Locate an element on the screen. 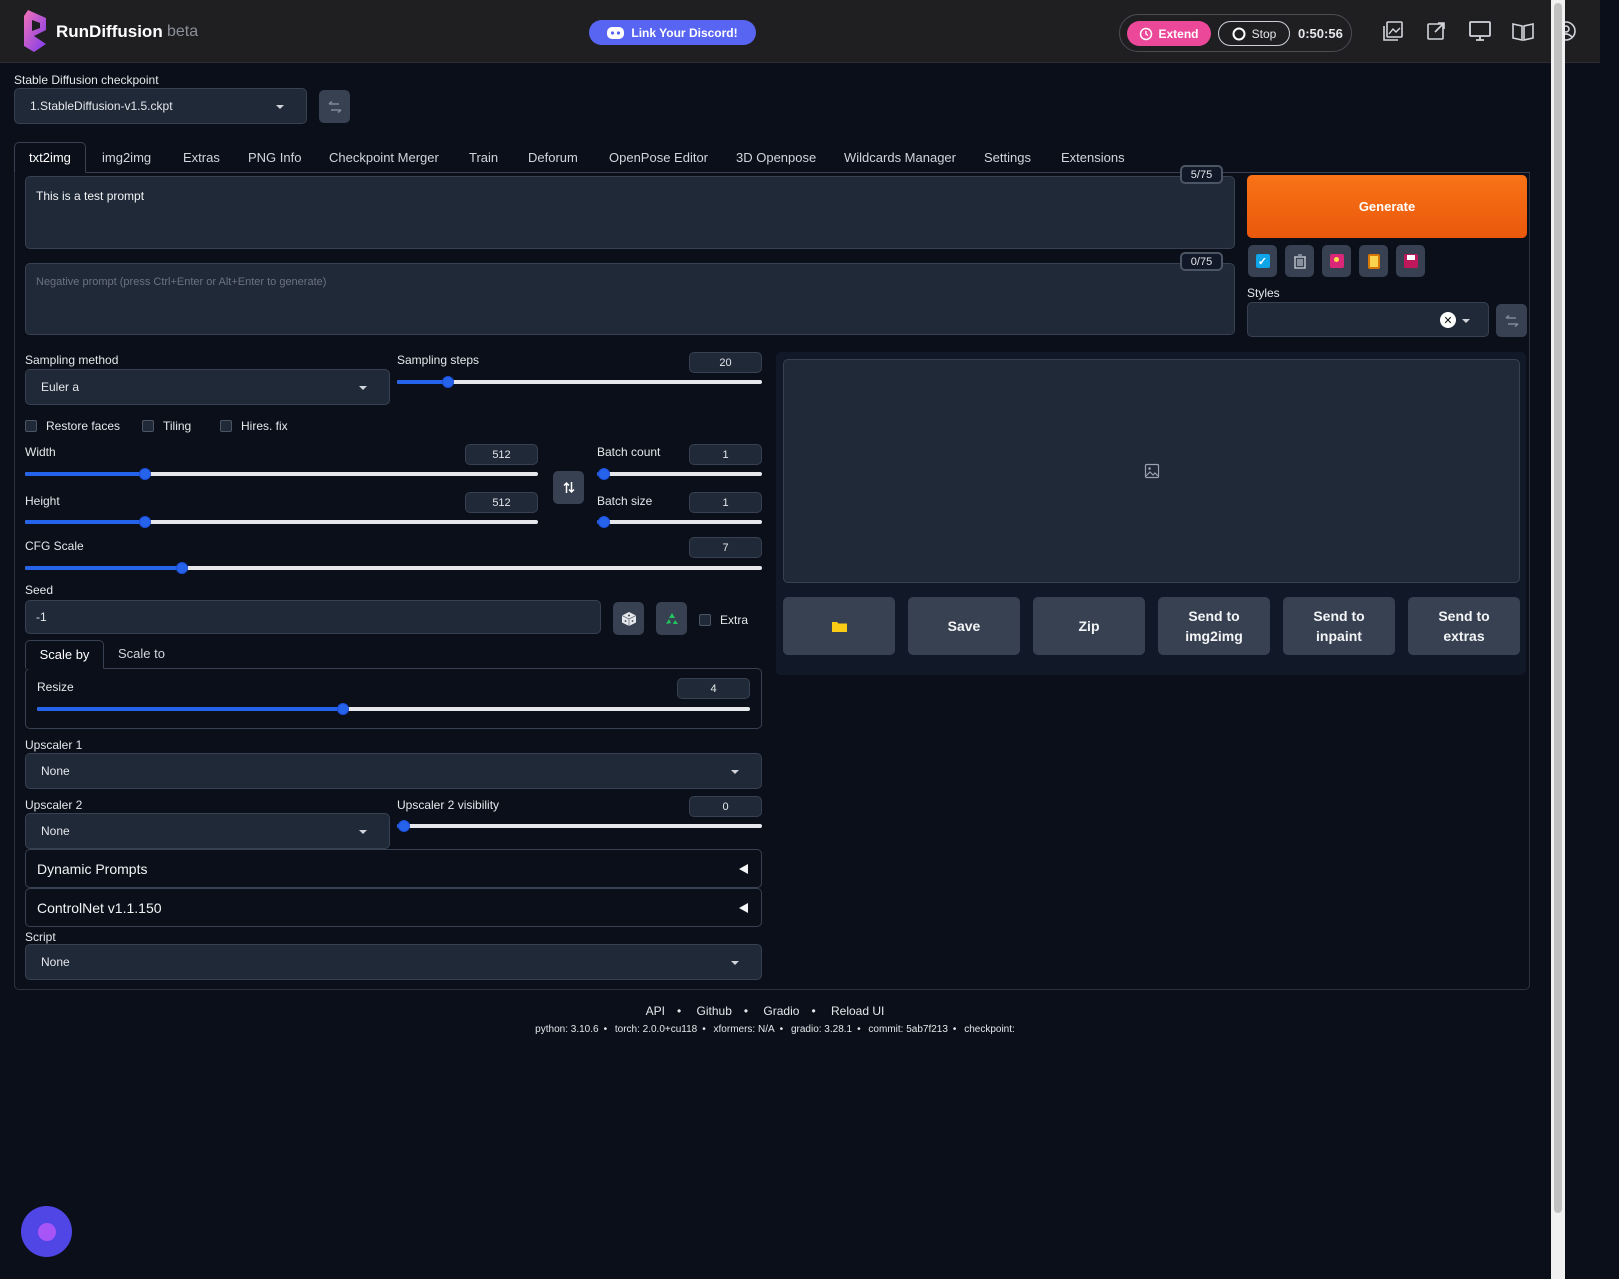 The image size is (1619, 1279). sampling-steps-input: 20 is located at coordinates (725, 362).